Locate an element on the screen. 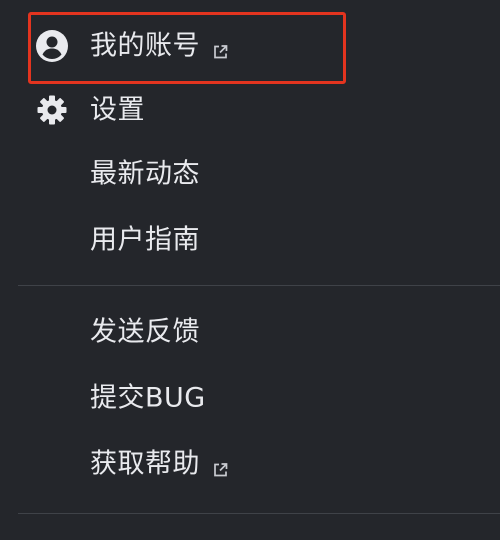  highlight-box is located at coordinates (187, 48).